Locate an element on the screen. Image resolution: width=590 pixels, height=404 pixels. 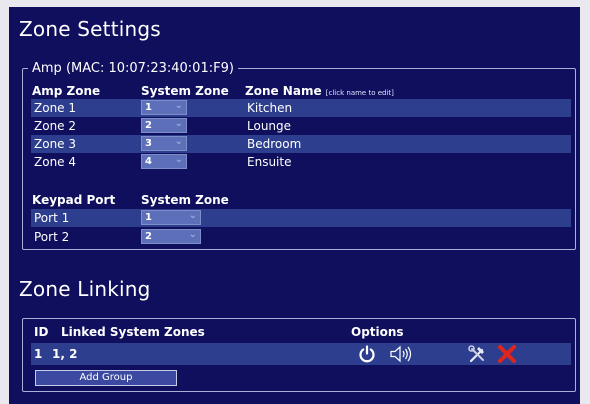
amp-zone-header: Amp Zone is located at coordinates (66, 91).